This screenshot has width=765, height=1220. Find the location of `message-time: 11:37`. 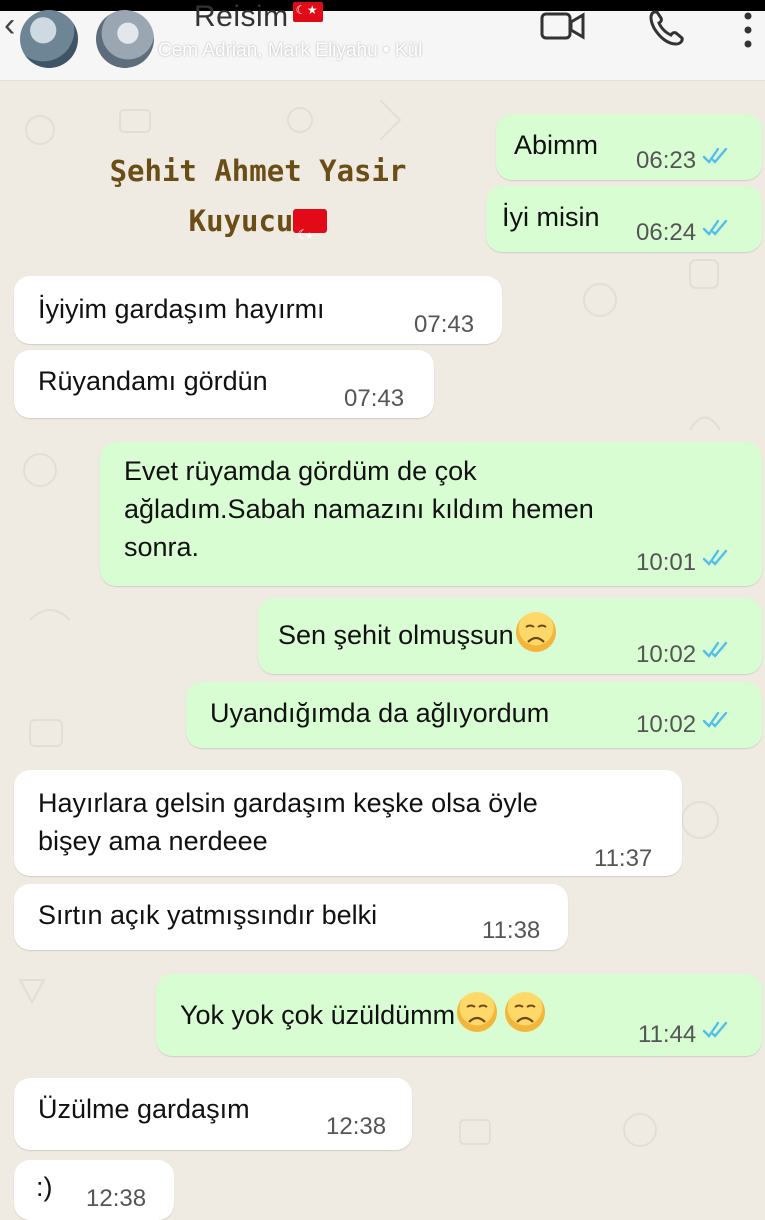

message-time: 11:37 is located at coordinates (623, 858).